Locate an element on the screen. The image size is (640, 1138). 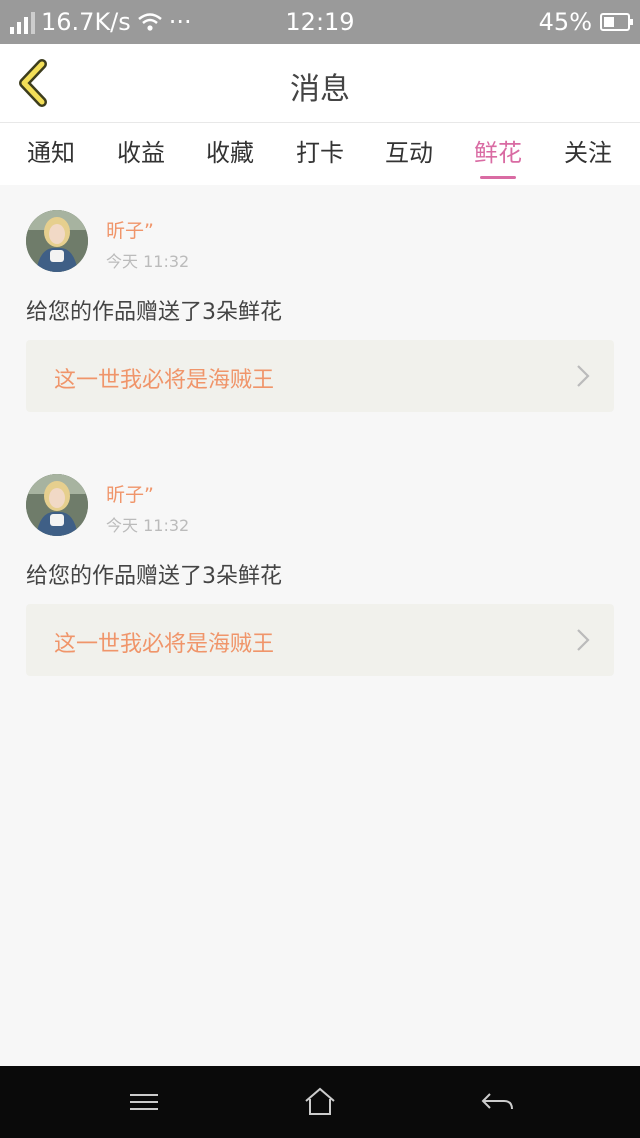
tab-interaction: 互动 is located at coordinates (409, 150).